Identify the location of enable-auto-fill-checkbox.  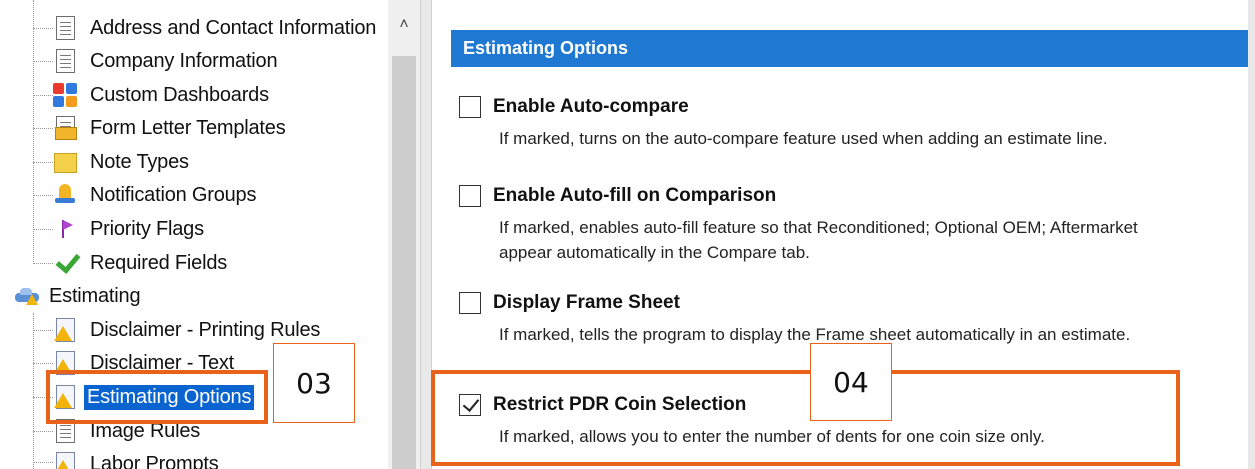
(470, 196).